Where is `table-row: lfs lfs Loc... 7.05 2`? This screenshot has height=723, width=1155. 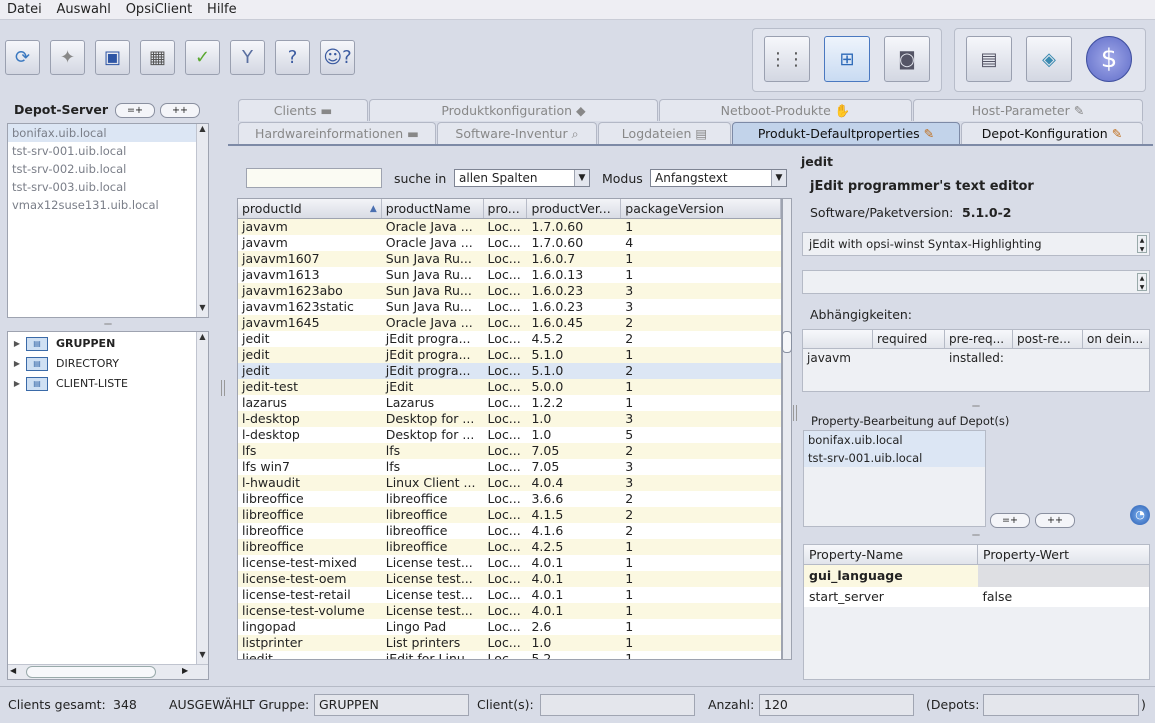 table-row: lfs lfs Loc... 7.05 2 is located at coordinates (509, 451).